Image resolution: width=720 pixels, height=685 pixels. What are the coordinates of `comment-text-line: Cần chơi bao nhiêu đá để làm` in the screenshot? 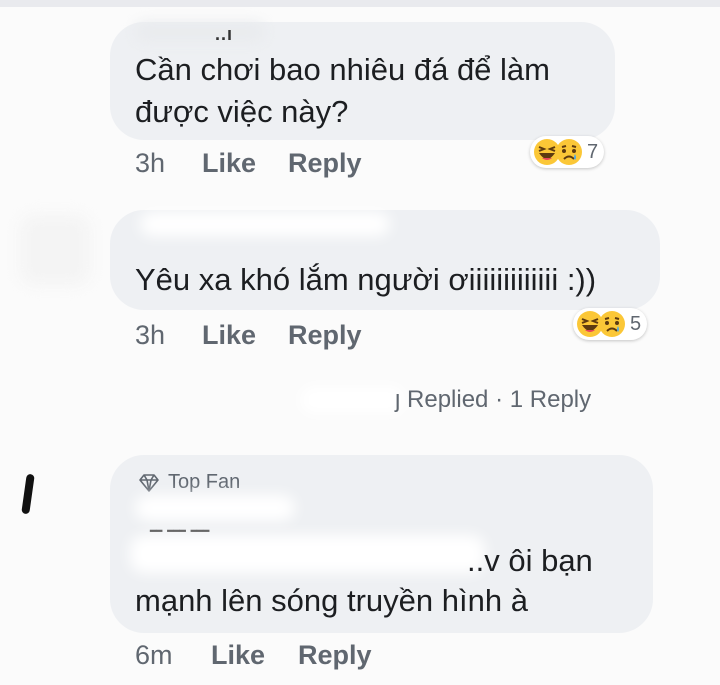 It's located at (342, 69).